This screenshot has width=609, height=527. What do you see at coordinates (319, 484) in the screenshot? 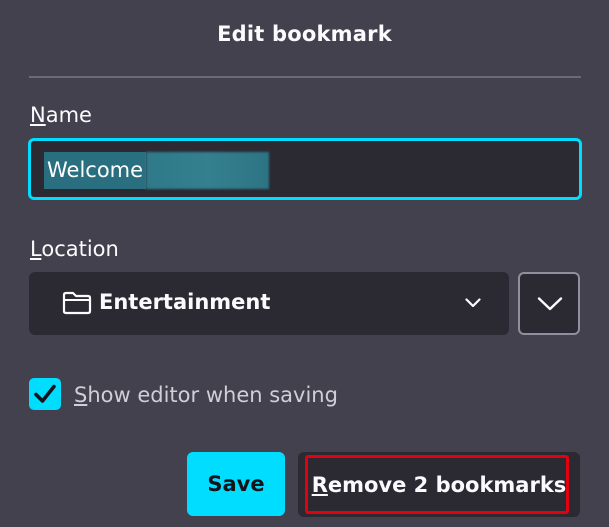
I see `remove-accesskey: R` at bounding box center [319, 484].